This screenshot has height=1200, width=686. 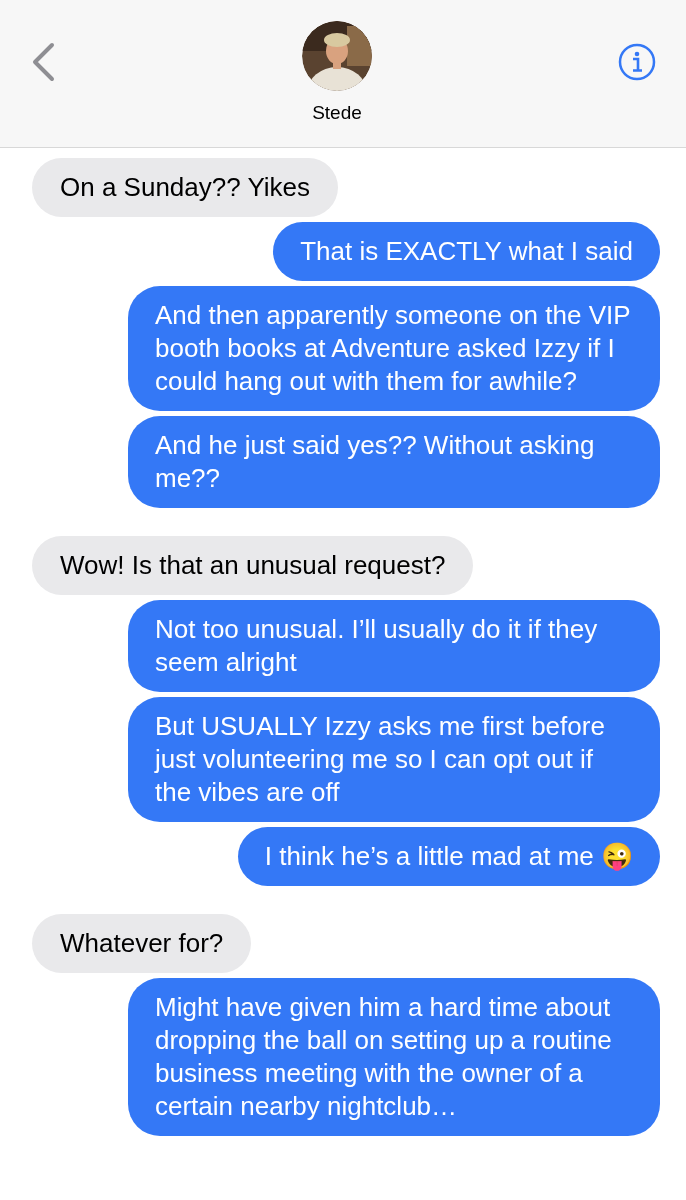 What do you see at coordinates (43, 61) in the screenshot?
I see `back-icon` at bounding box center [43, 61].